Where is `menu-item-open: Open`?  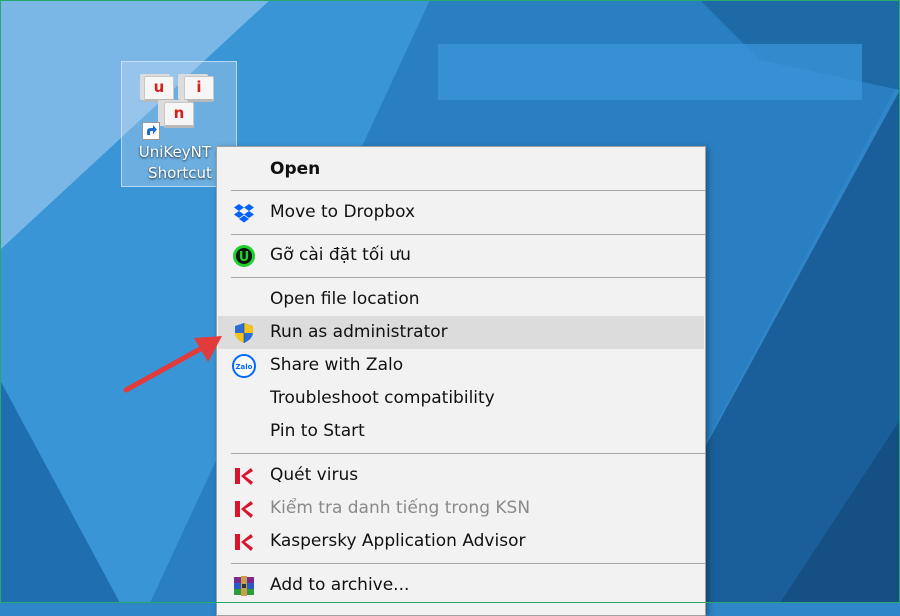 menu-item-open: Open is located at coordinates (461, 169).